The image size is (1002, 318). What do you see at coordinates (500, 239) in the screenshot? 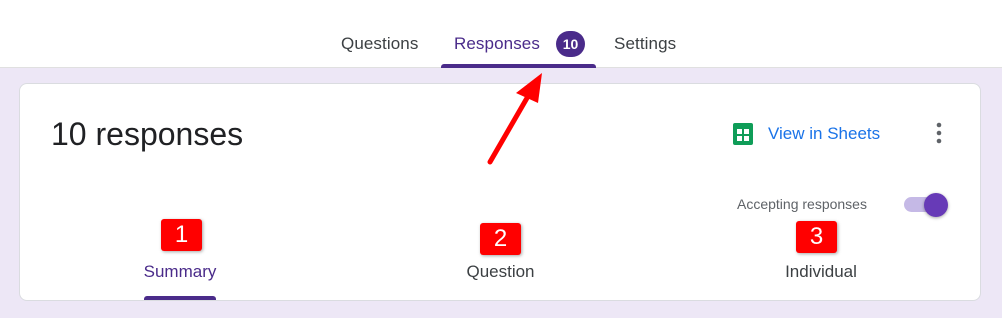
I see `annotation-badge-2: 2` at bounding box center [500, 239].